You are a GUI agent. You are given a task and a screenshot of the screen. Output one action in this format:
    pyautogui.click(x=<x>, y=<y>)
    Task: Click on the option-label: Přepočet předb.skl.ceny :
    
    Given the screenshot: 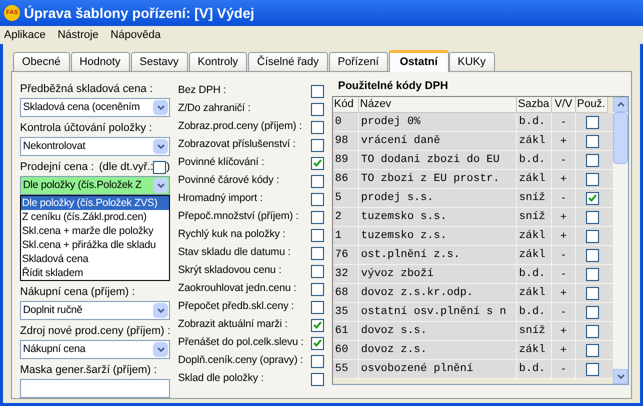 What is the action you would take?
    pyautogui.click(x=236, y=306)
    